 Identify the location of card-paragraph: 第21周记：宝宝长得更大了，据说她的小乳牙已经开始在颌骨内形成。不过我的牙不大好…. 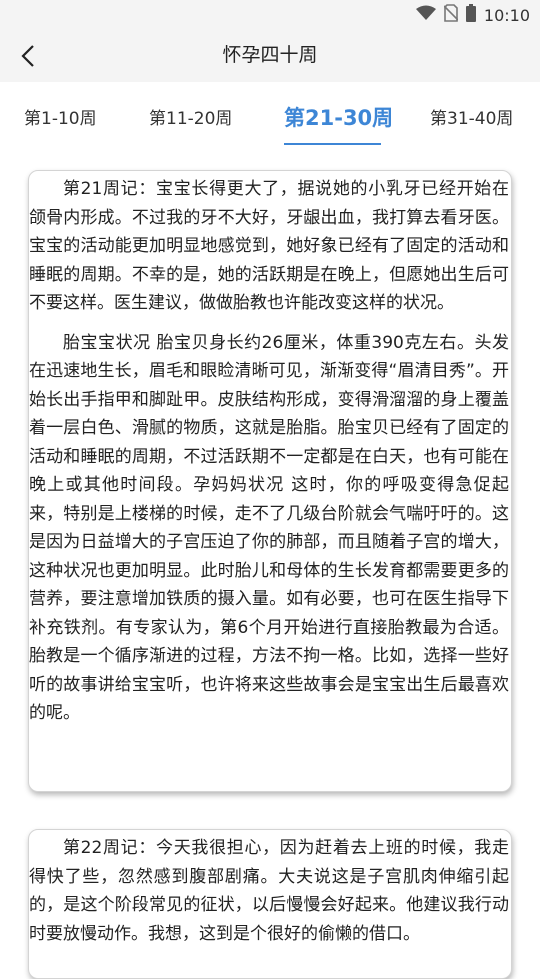
(269, 246).